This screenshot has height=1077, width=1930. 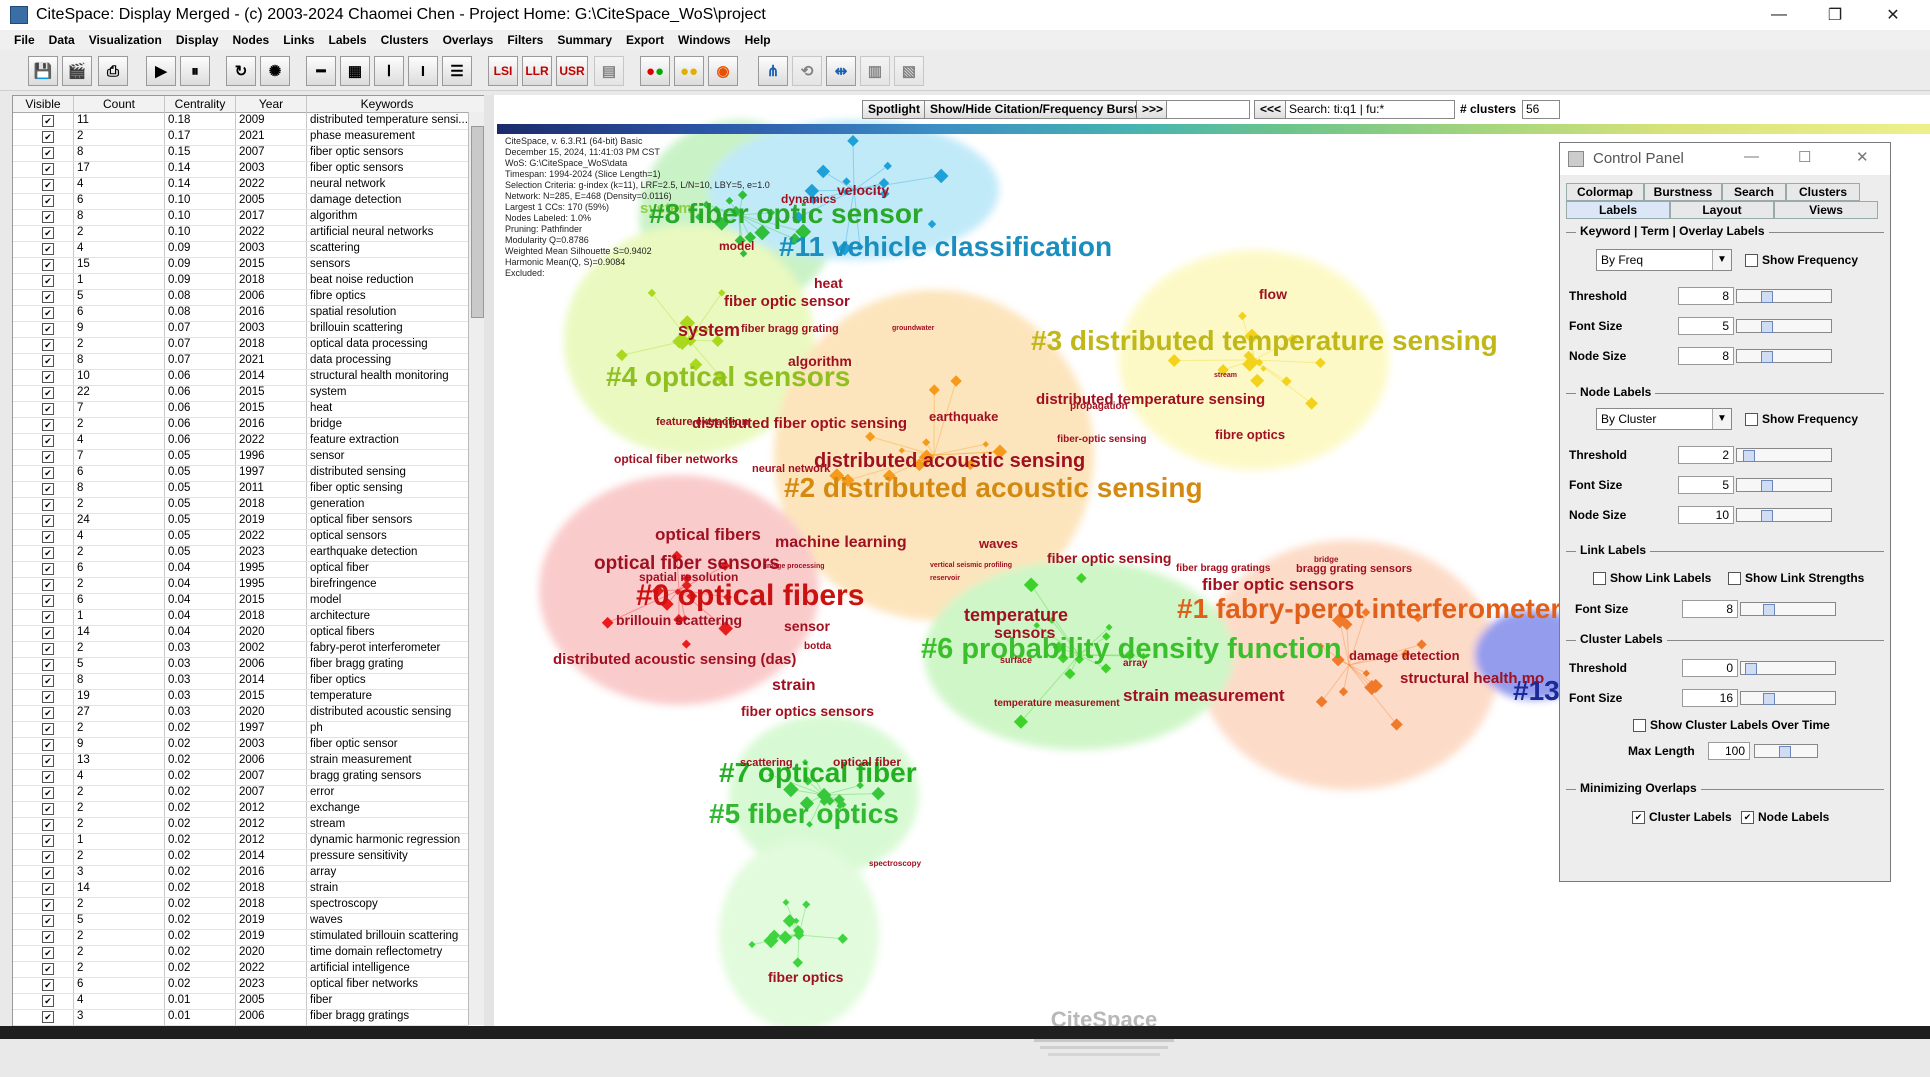 What do you see at coordinates (240, 953) in the screenshot?
I see `table-row: ✔20.022020time domain reflectometry` at bounding box center [240, 953].